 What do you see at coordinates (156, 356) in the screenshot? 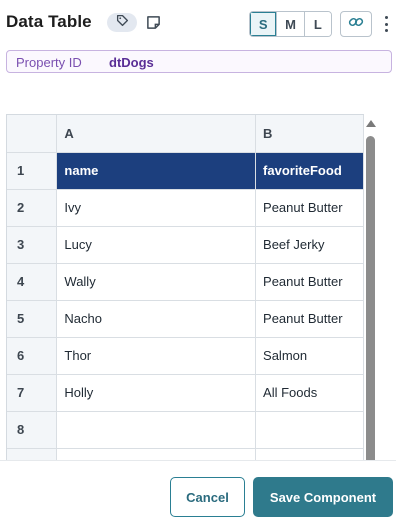
I see `table-cell: Thor` at bounding box center [156, 356].